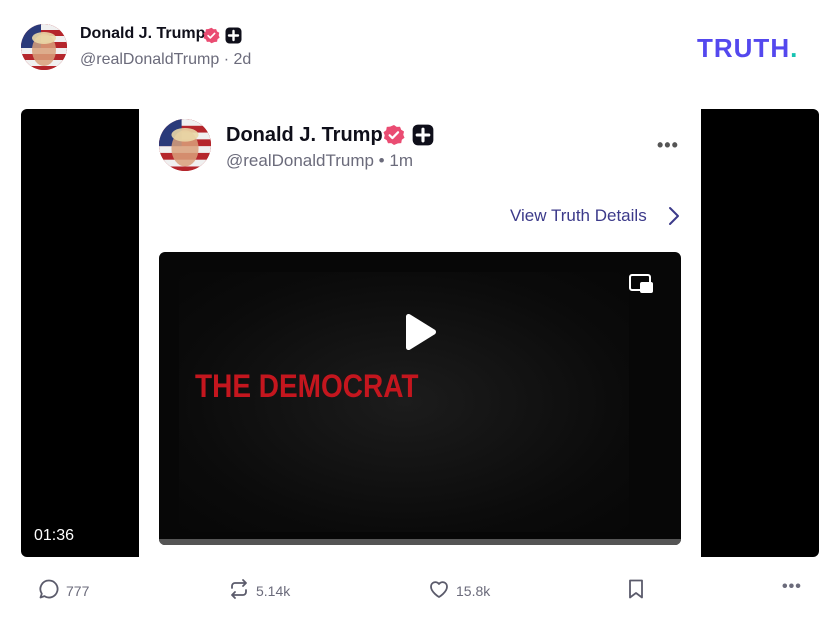 The width and height of the screenshot is (840, 632). I want to click on action-bar: 777 5.14k 15.8k •••, so click(420, 593).